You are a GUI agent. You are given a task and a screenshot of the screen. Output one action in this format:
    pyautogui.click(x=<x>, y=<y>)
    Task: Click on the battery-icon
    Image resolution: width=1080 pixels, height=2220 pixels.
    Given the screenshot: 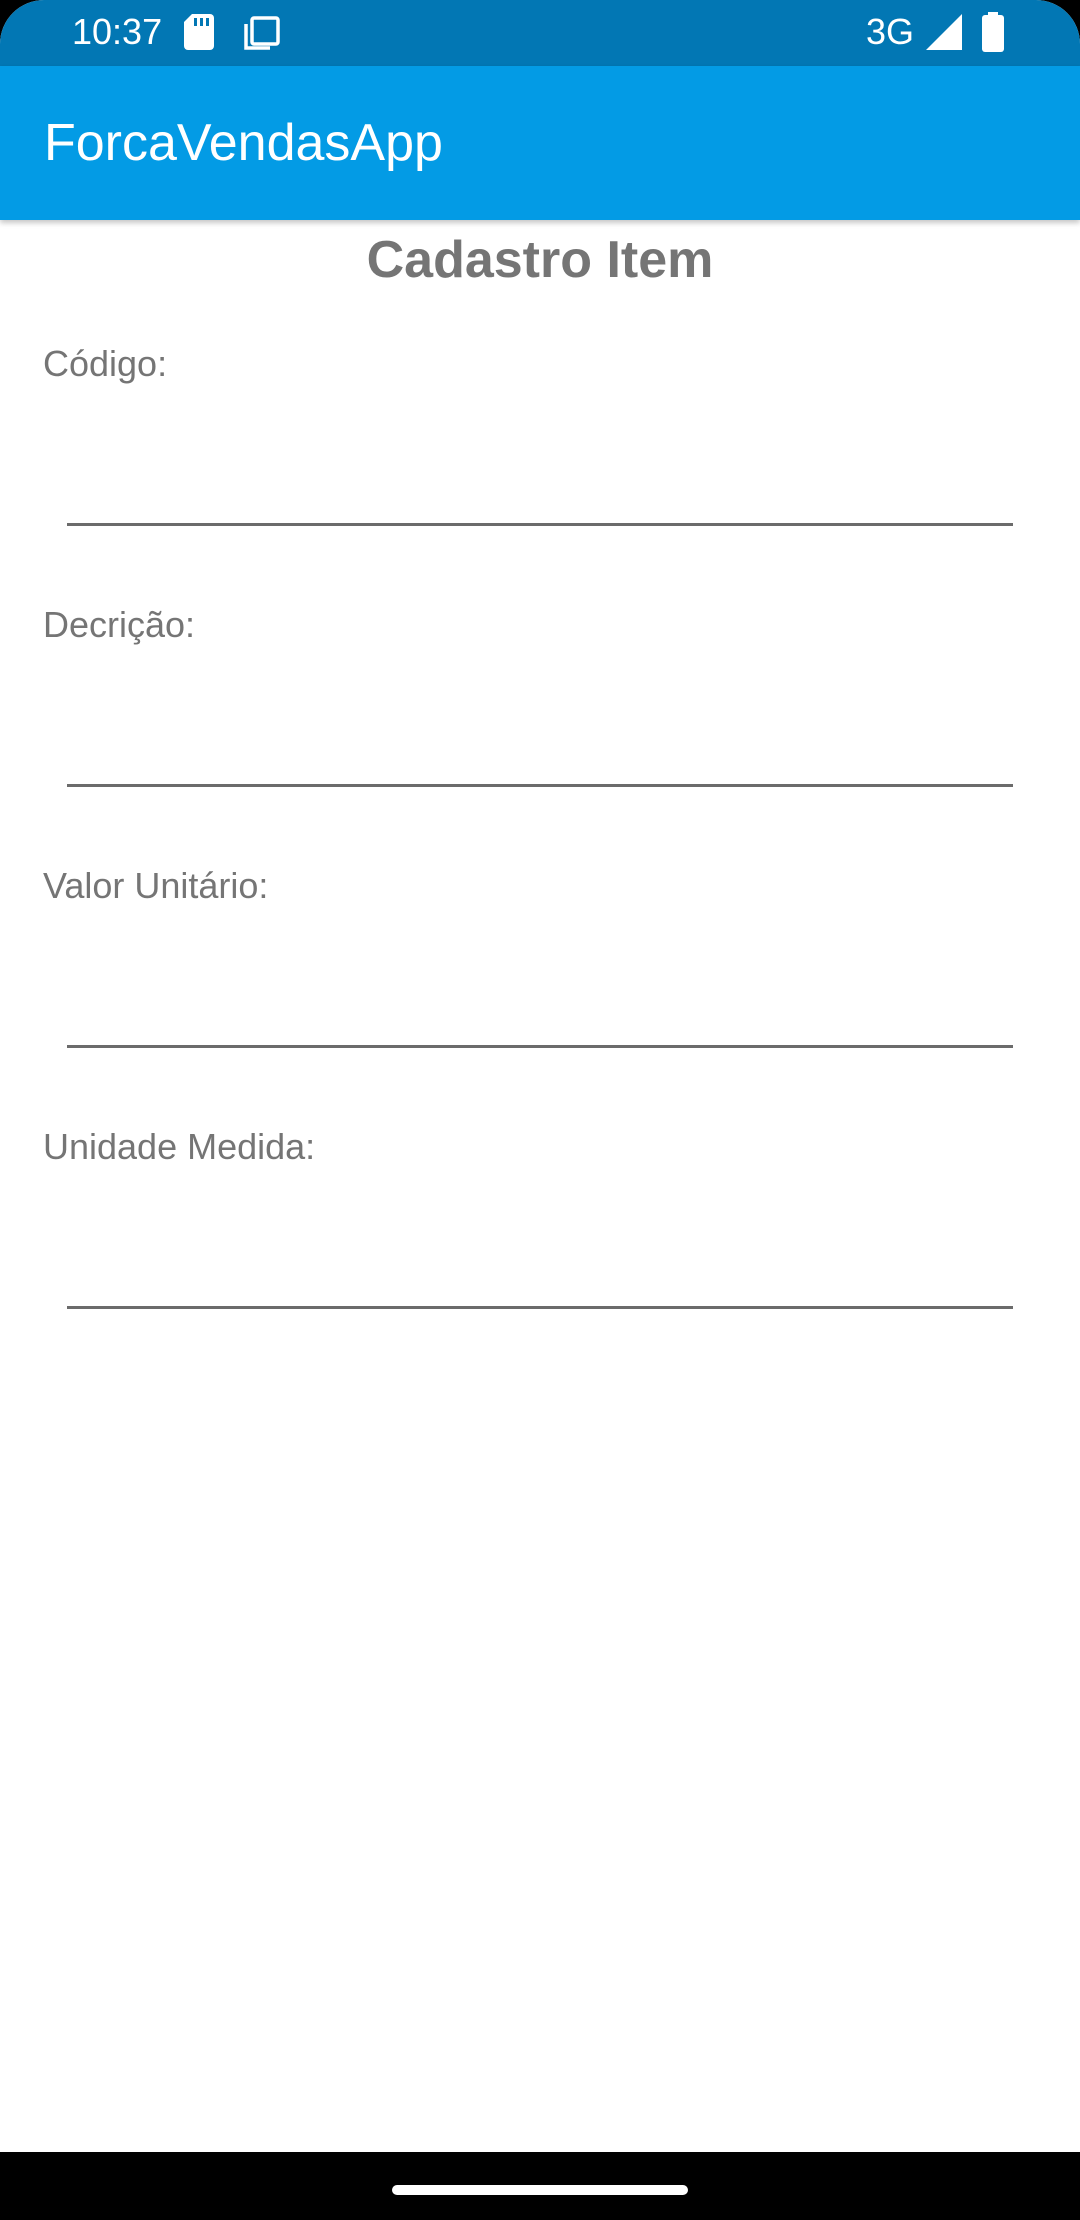 What is the action you would take?
    pyautogui.click(x=993, y=32)
    